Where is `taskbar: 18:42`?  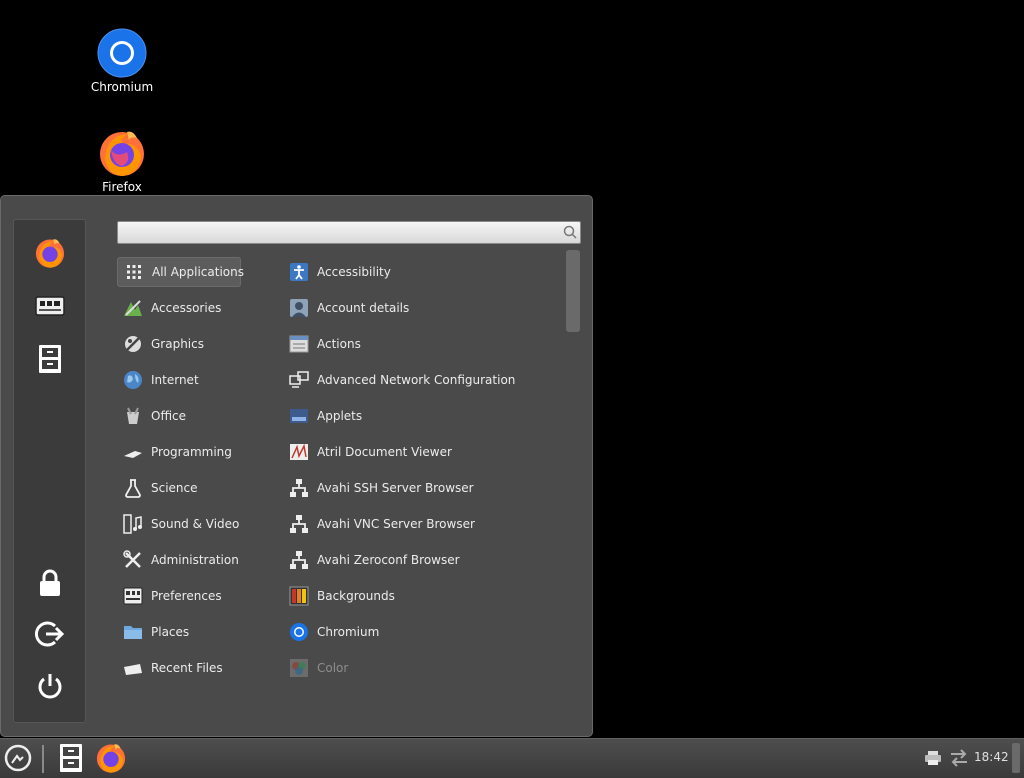 taskbar: 18:42 is located at coordinates (512, 758).